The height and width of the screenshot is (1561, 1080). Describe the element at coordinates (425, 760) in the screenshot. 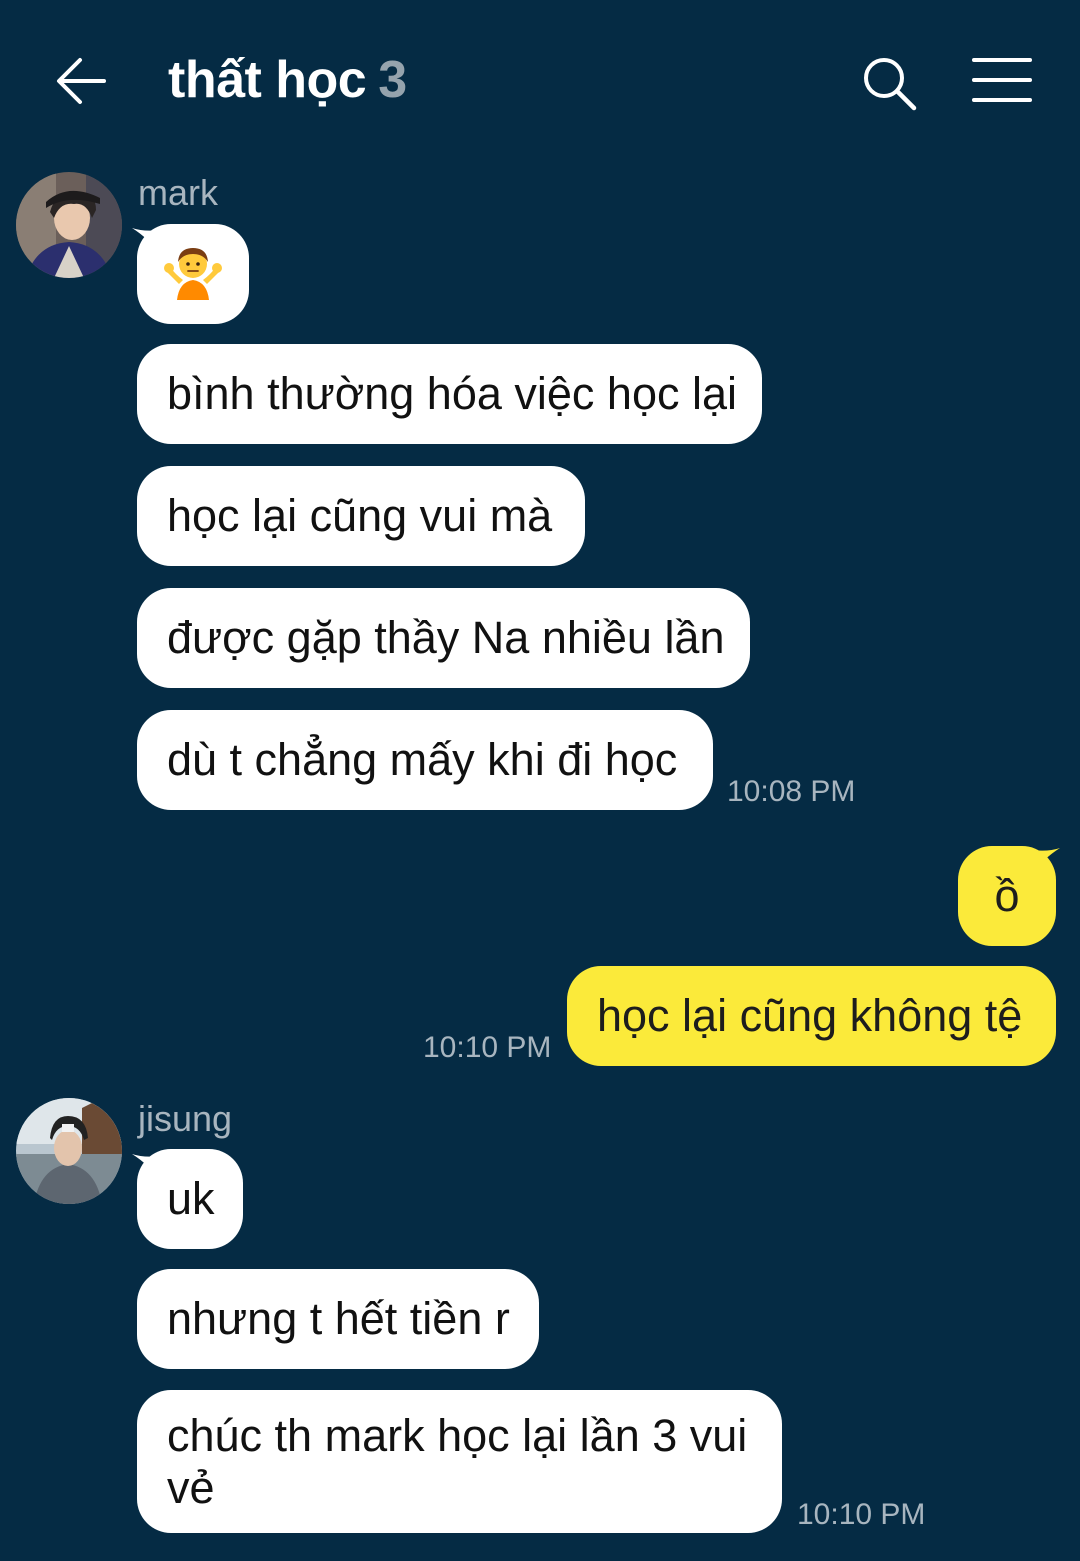

I see `message-bubble: dù t chẳng mấy khi đi học` at that location.